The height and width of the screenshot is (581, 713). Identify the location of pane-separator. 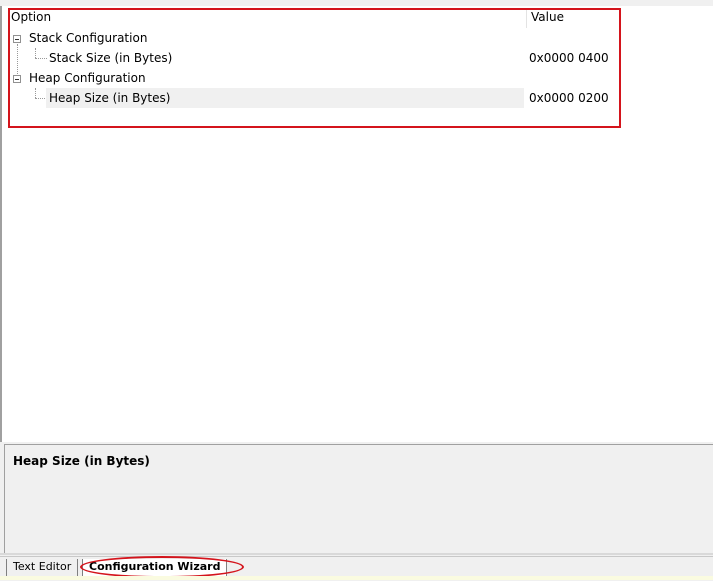
(356, 554).